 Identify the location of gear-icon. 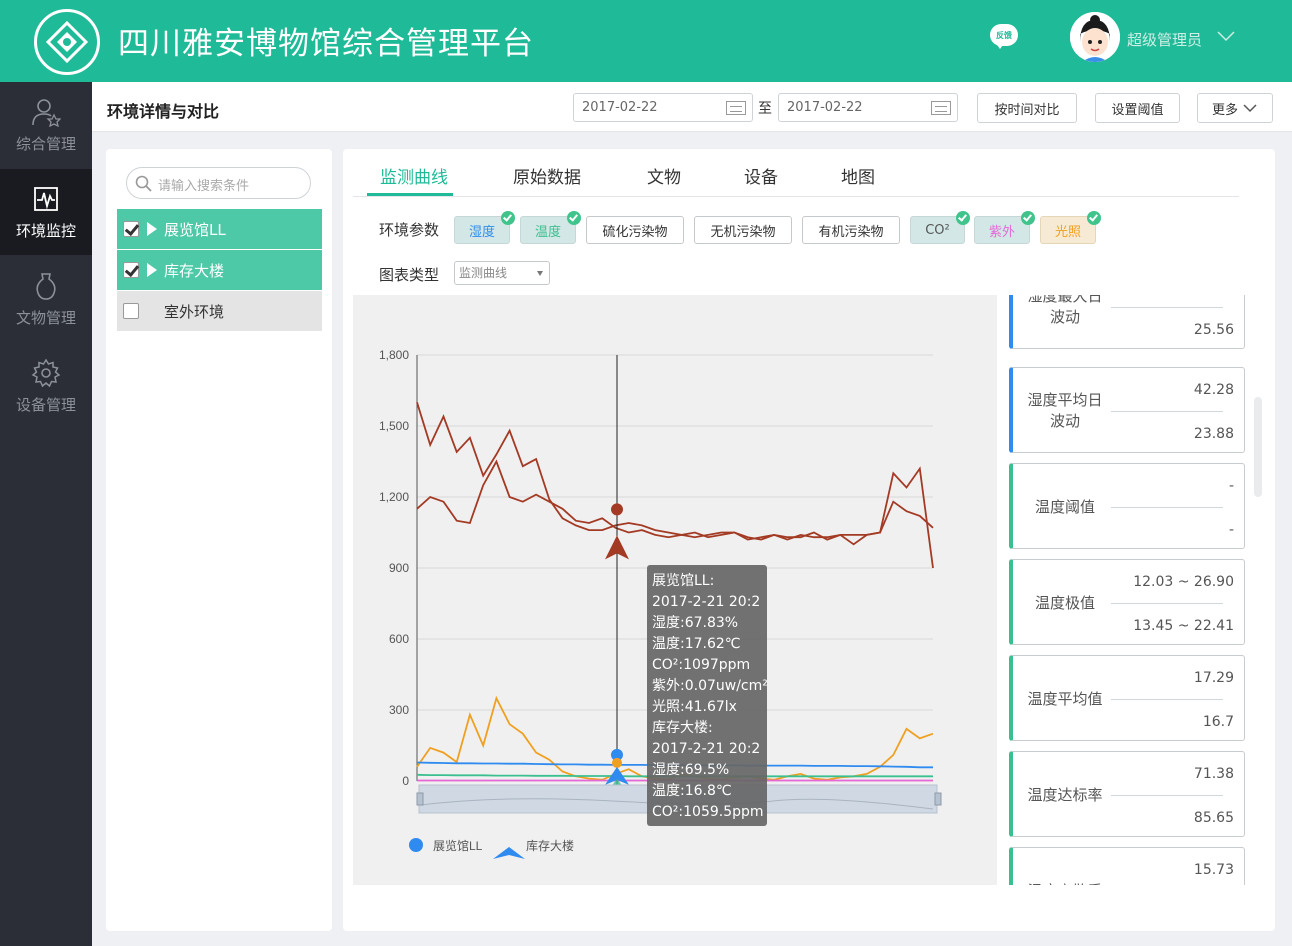
(46, 372).